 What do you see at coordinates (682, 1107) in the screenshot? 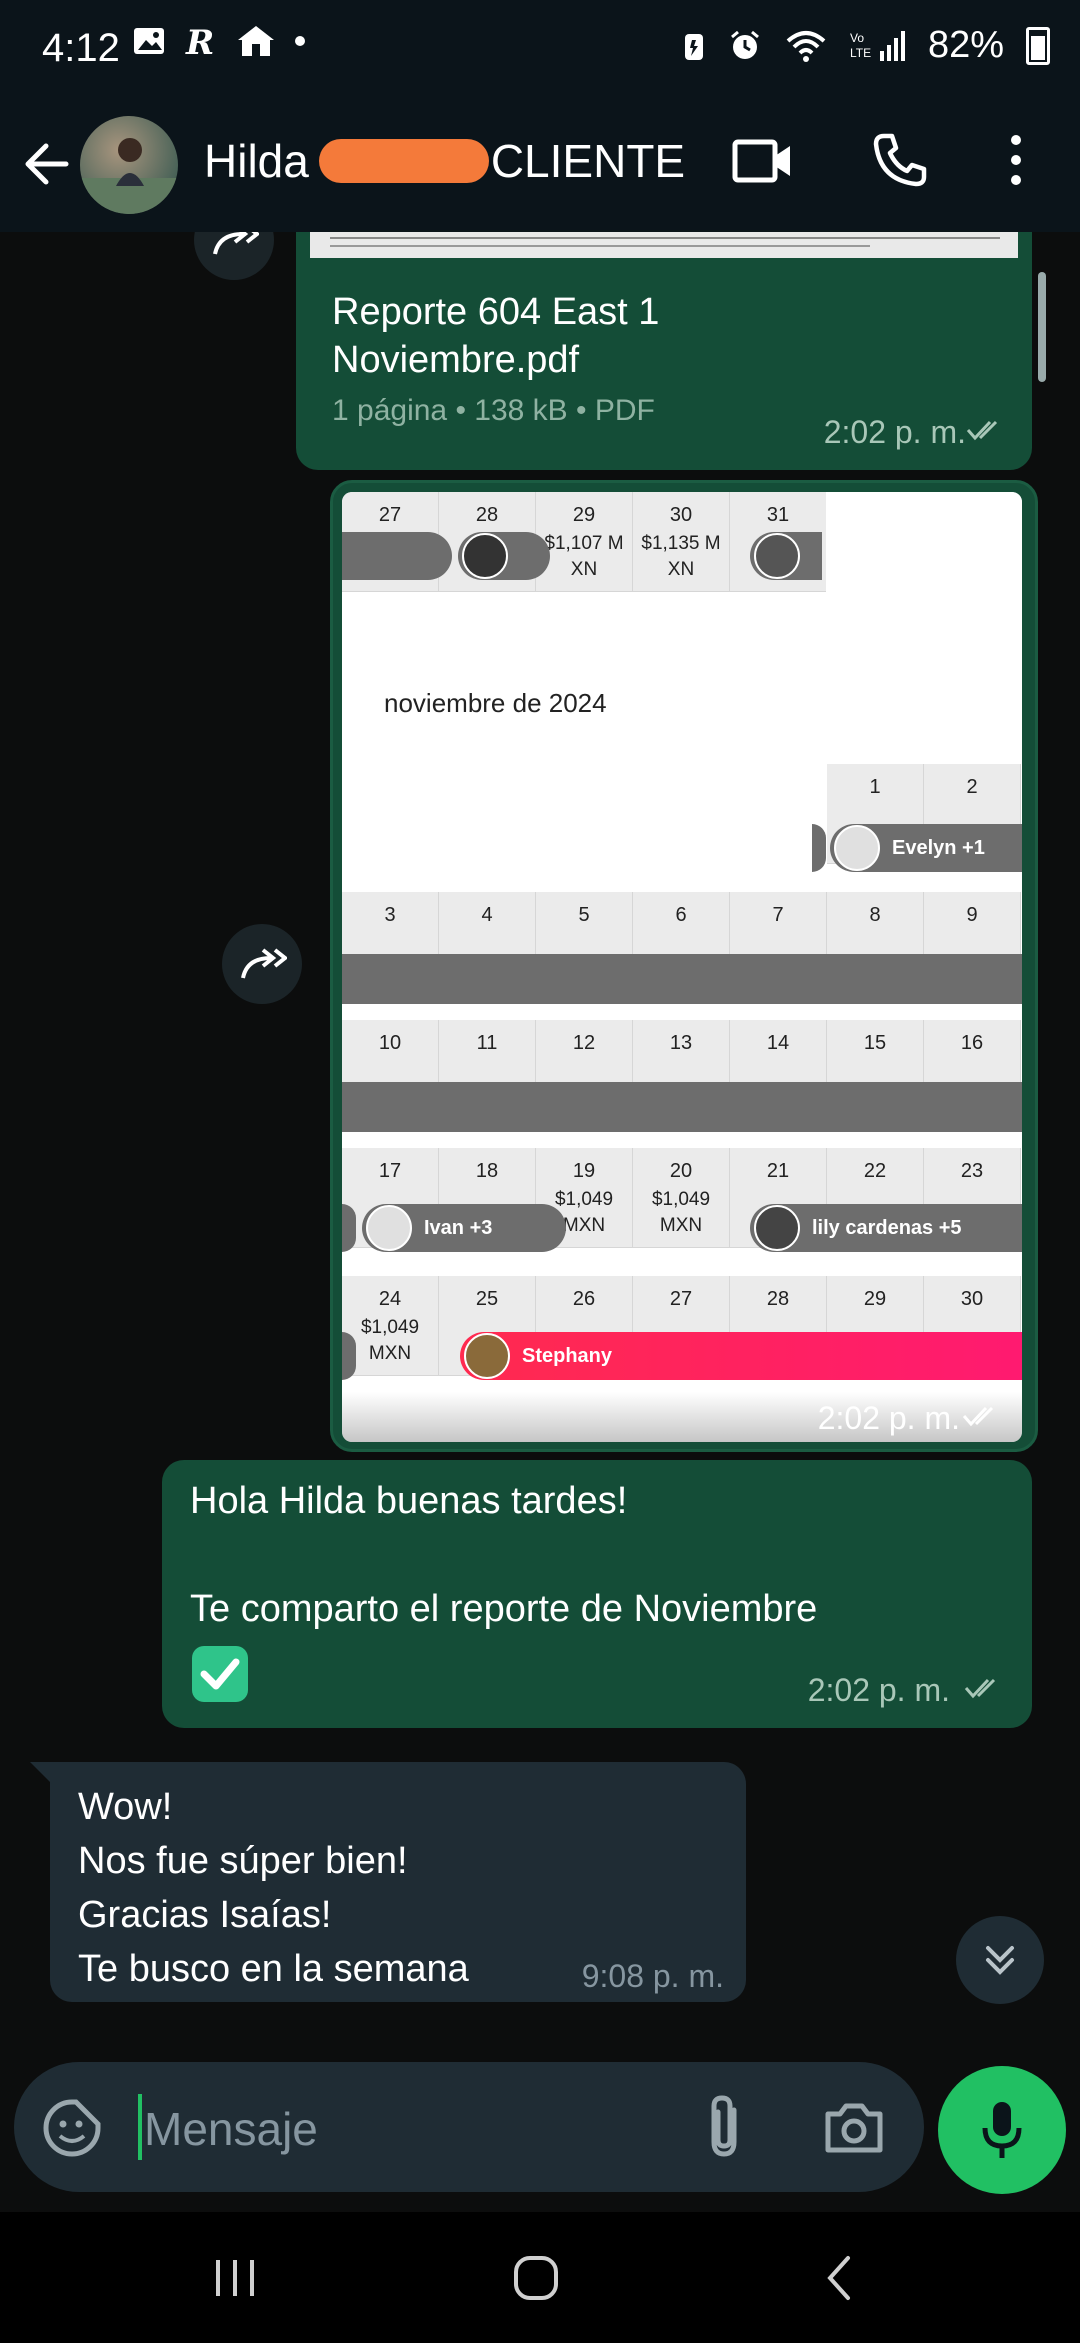
I see `event-bar` at bounding box center [682, 1107].